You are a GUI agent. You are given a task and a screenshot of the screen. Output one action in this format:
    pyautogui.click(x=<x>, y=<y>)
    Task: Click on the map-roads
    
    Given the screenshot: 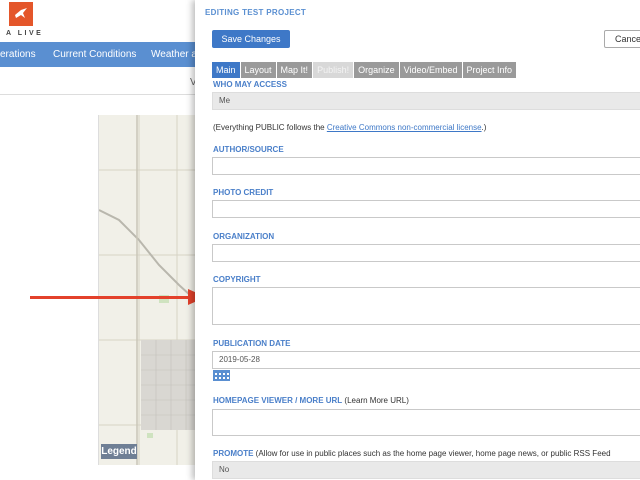 What is the action you would take?
    pyautogui.click(x=149, y=290)
    